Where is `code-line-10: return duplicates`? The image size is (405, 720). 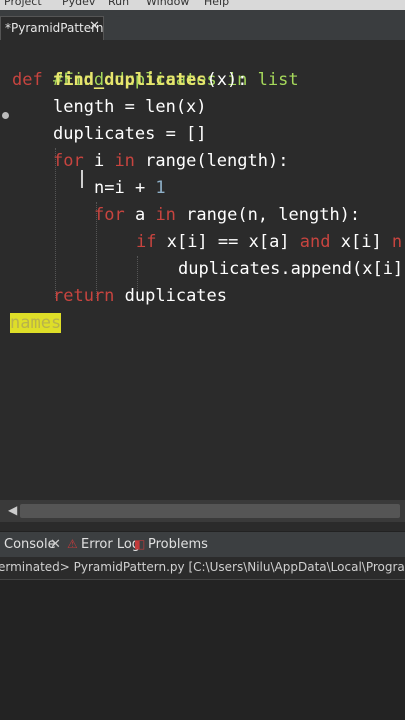
code-line-10: return duplicates is located at coordinates (140, 296).